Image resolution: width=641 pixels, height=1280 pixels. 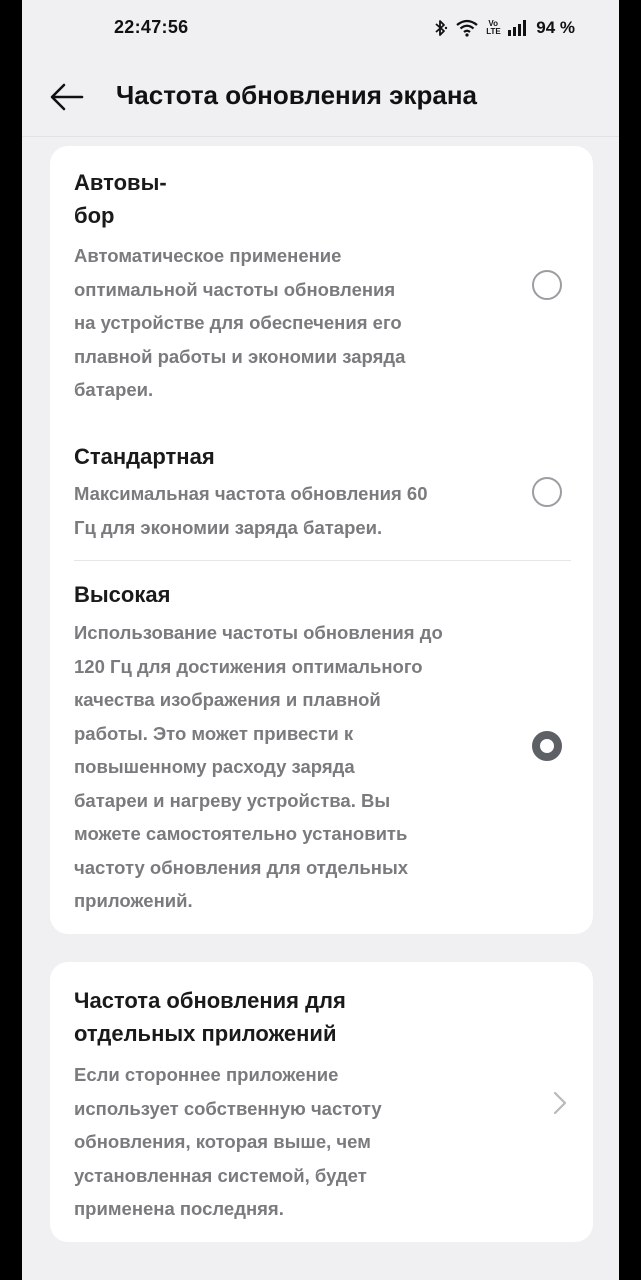 I want to click on volte-icon: Vo LTE, so click(x=493, y=27).